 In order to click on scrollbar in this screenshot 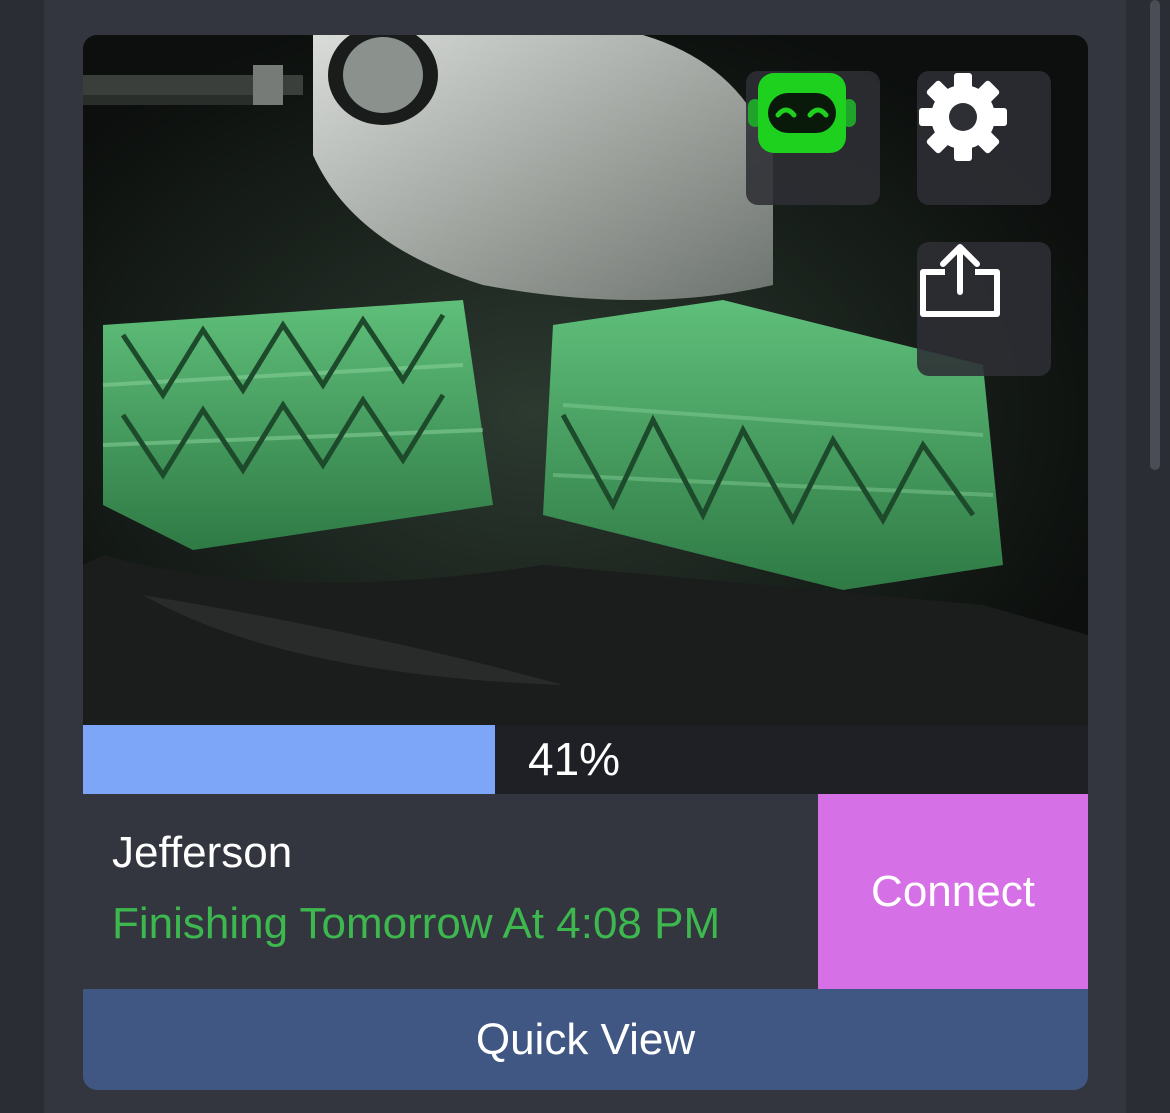, I will do `click(1155, 235)`.